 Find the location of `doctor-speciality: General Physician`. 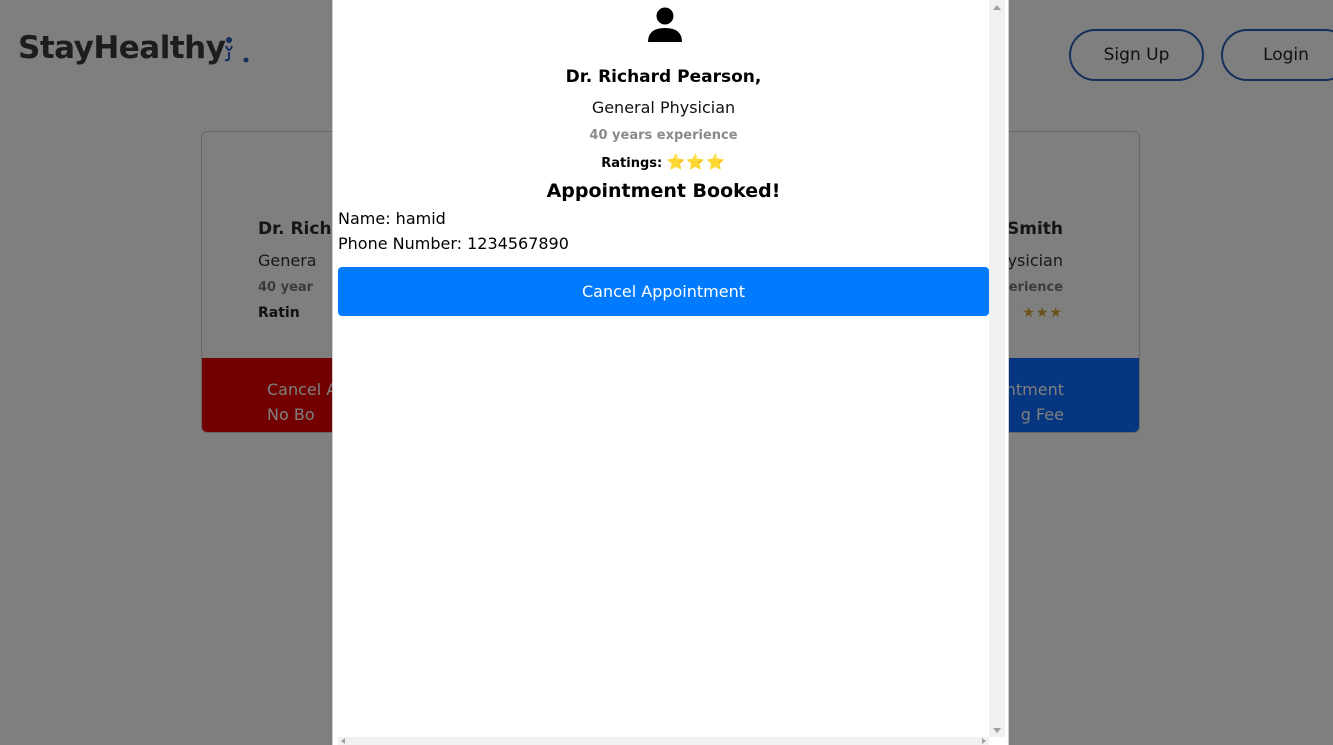

doctor-speciality: General Physician is located at coordinates (663, 107).